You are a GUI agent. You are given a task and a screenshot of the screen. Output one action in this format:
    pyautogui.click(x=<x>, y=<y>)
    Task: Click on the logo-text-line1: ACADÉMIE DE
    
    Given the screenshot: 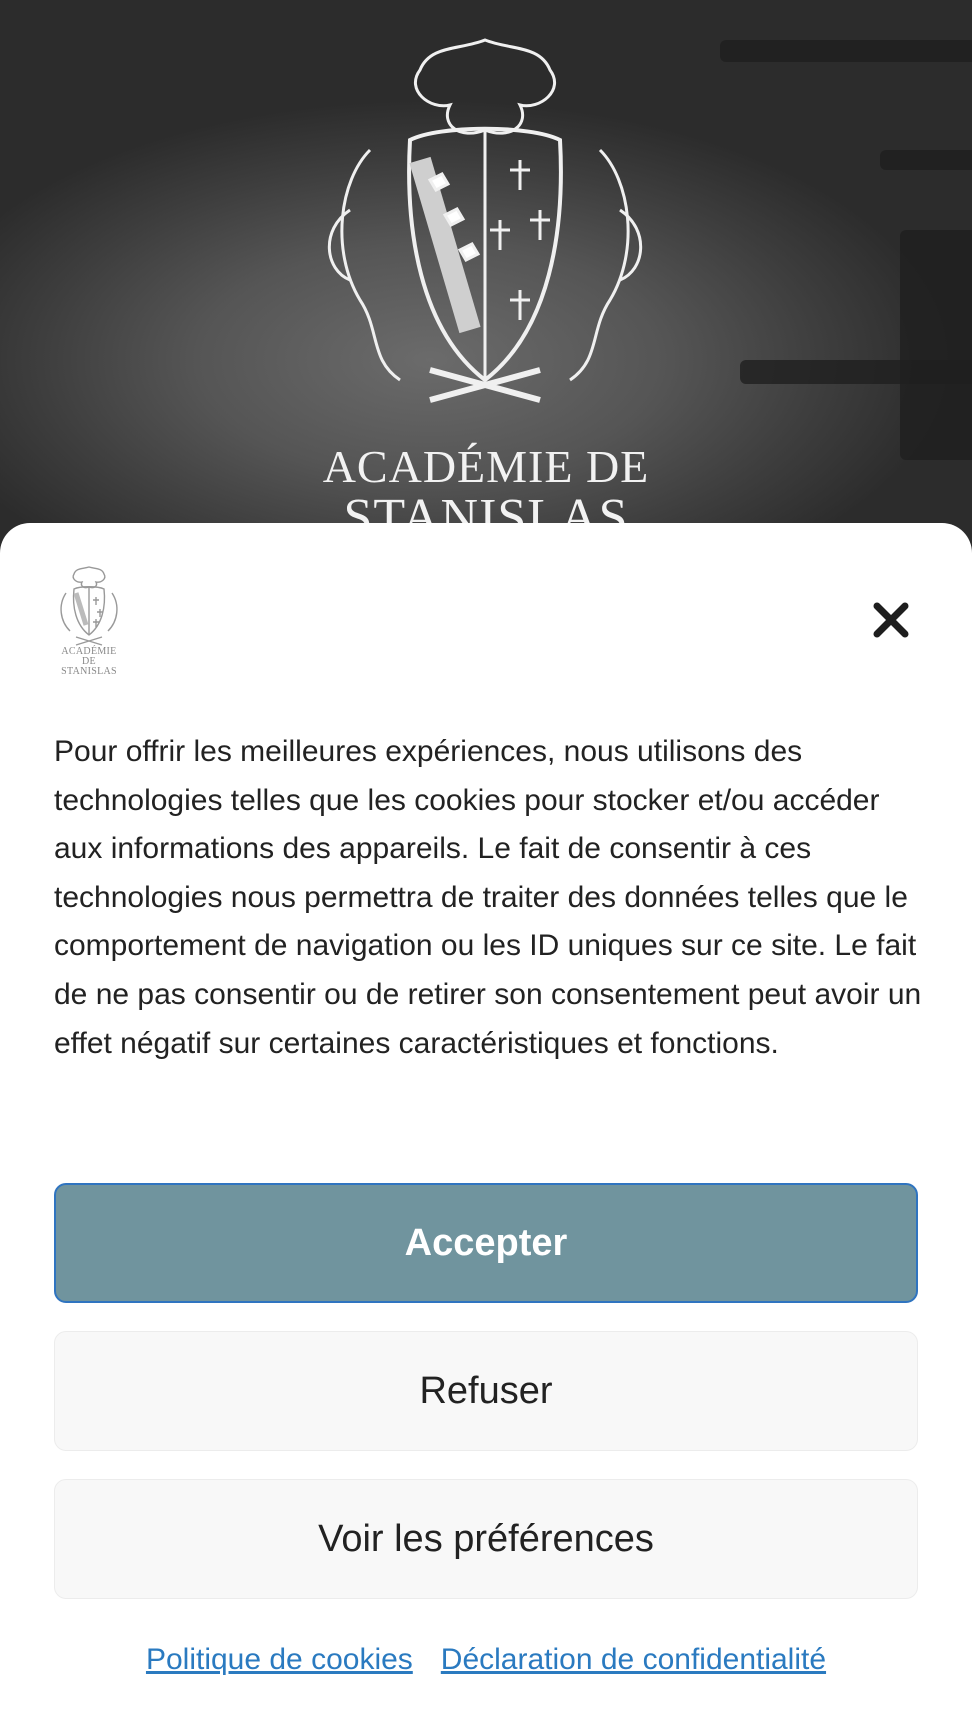 What is the action you would take?
    pyautogui.click(x=89, y=656)
    